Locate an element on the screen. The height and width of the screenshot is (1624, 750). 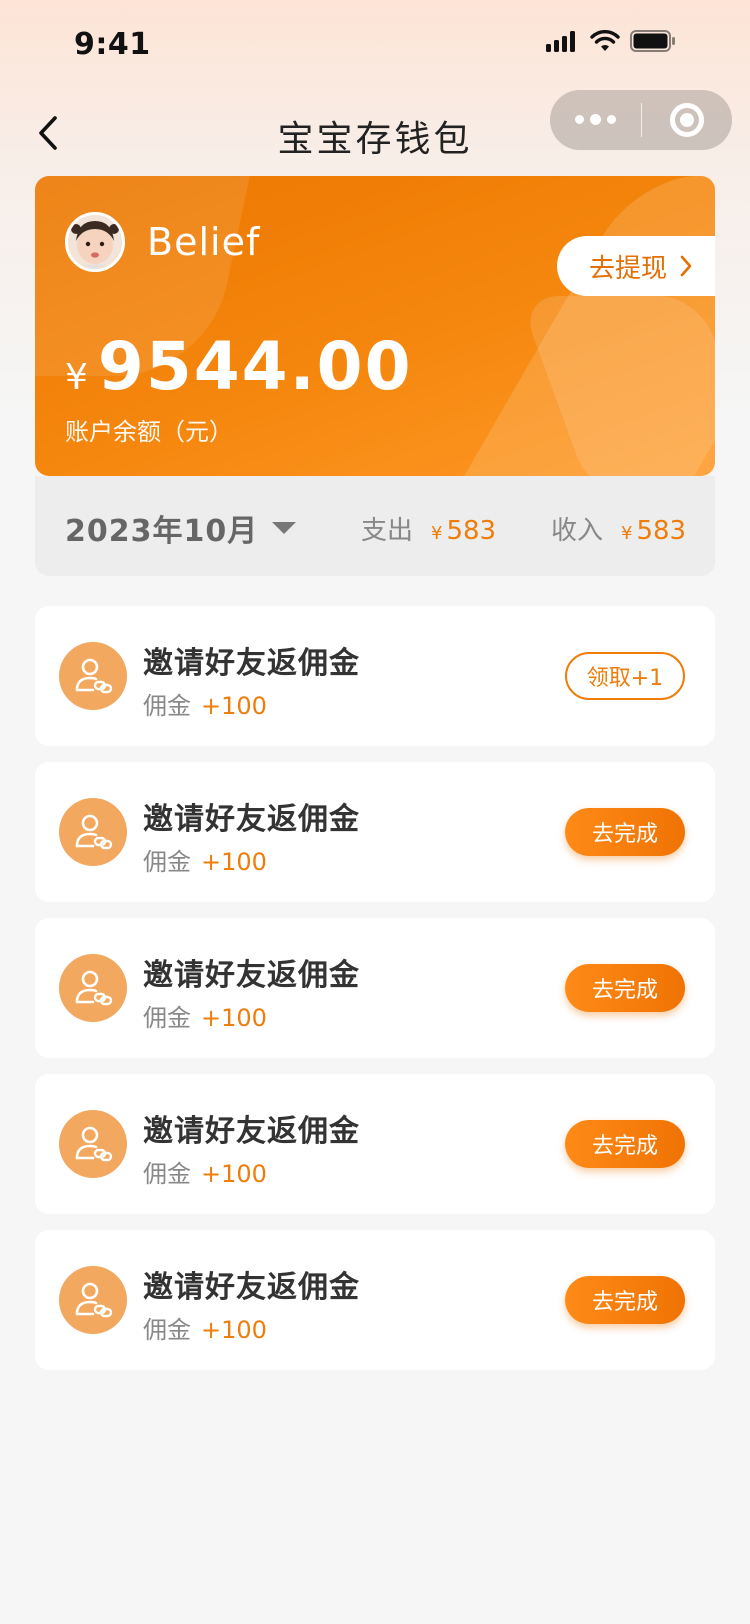
month-selector: 2023年10月 is located at coordinates (181, 528).